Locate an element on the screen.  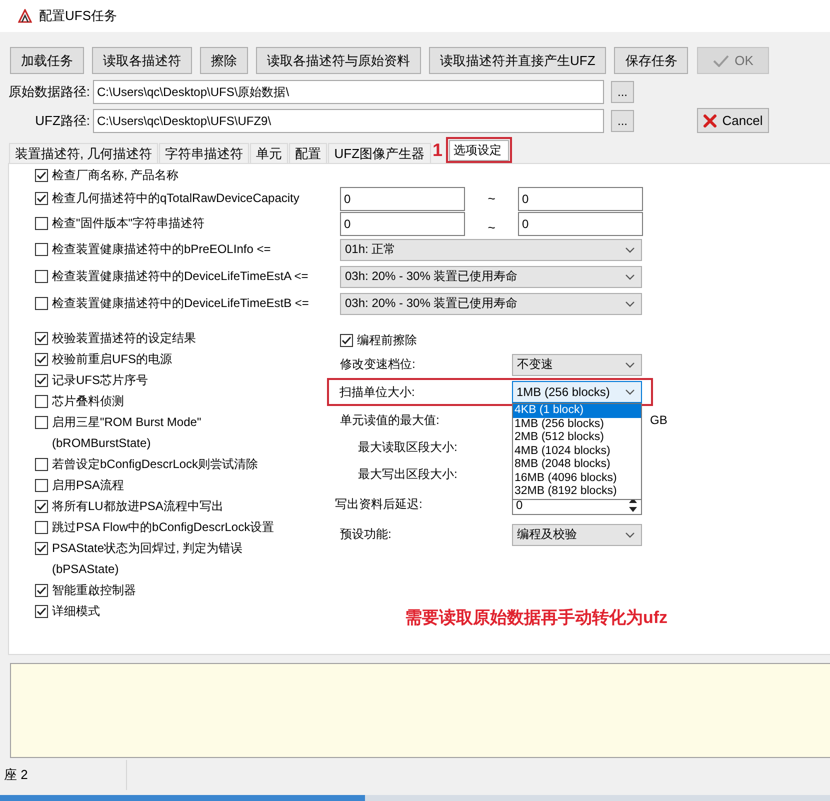
window-title: 配置UFS任务 is located at coordinates (78, 16).